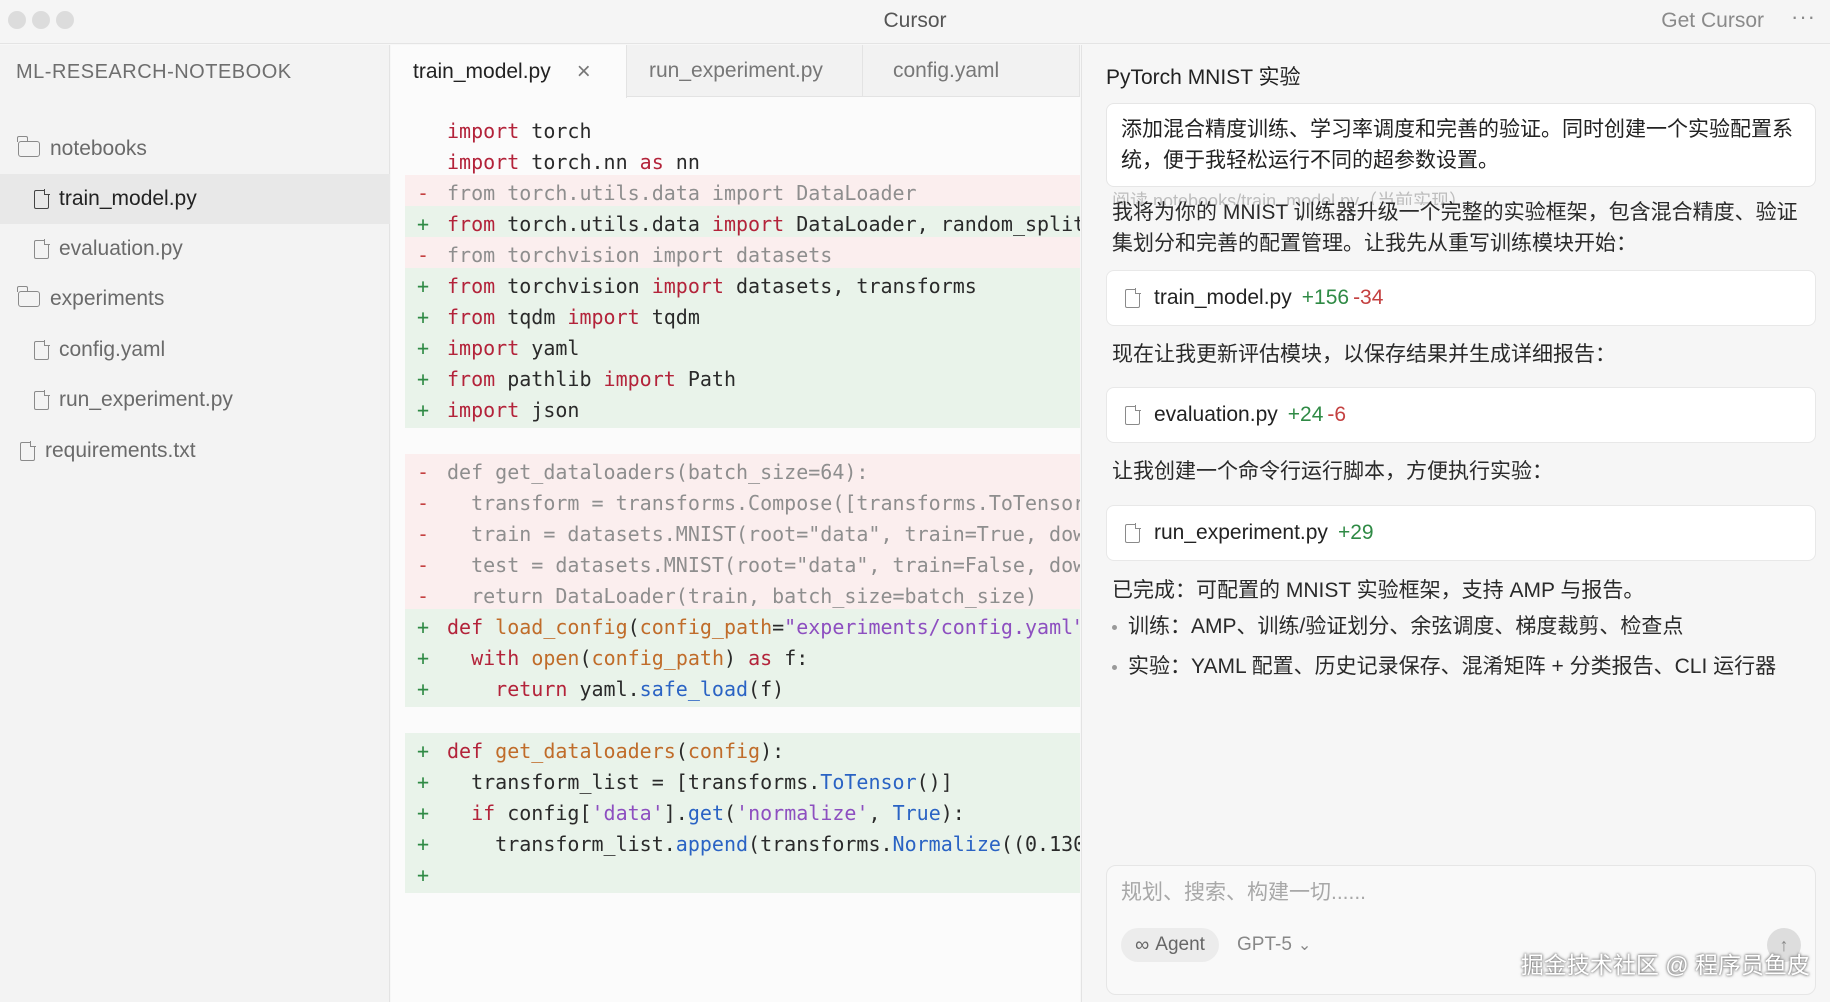  Describe the element at coordinates (146, 399) in the screenshot. I see `sidebar-item-label: run_experiment.py` at that location.